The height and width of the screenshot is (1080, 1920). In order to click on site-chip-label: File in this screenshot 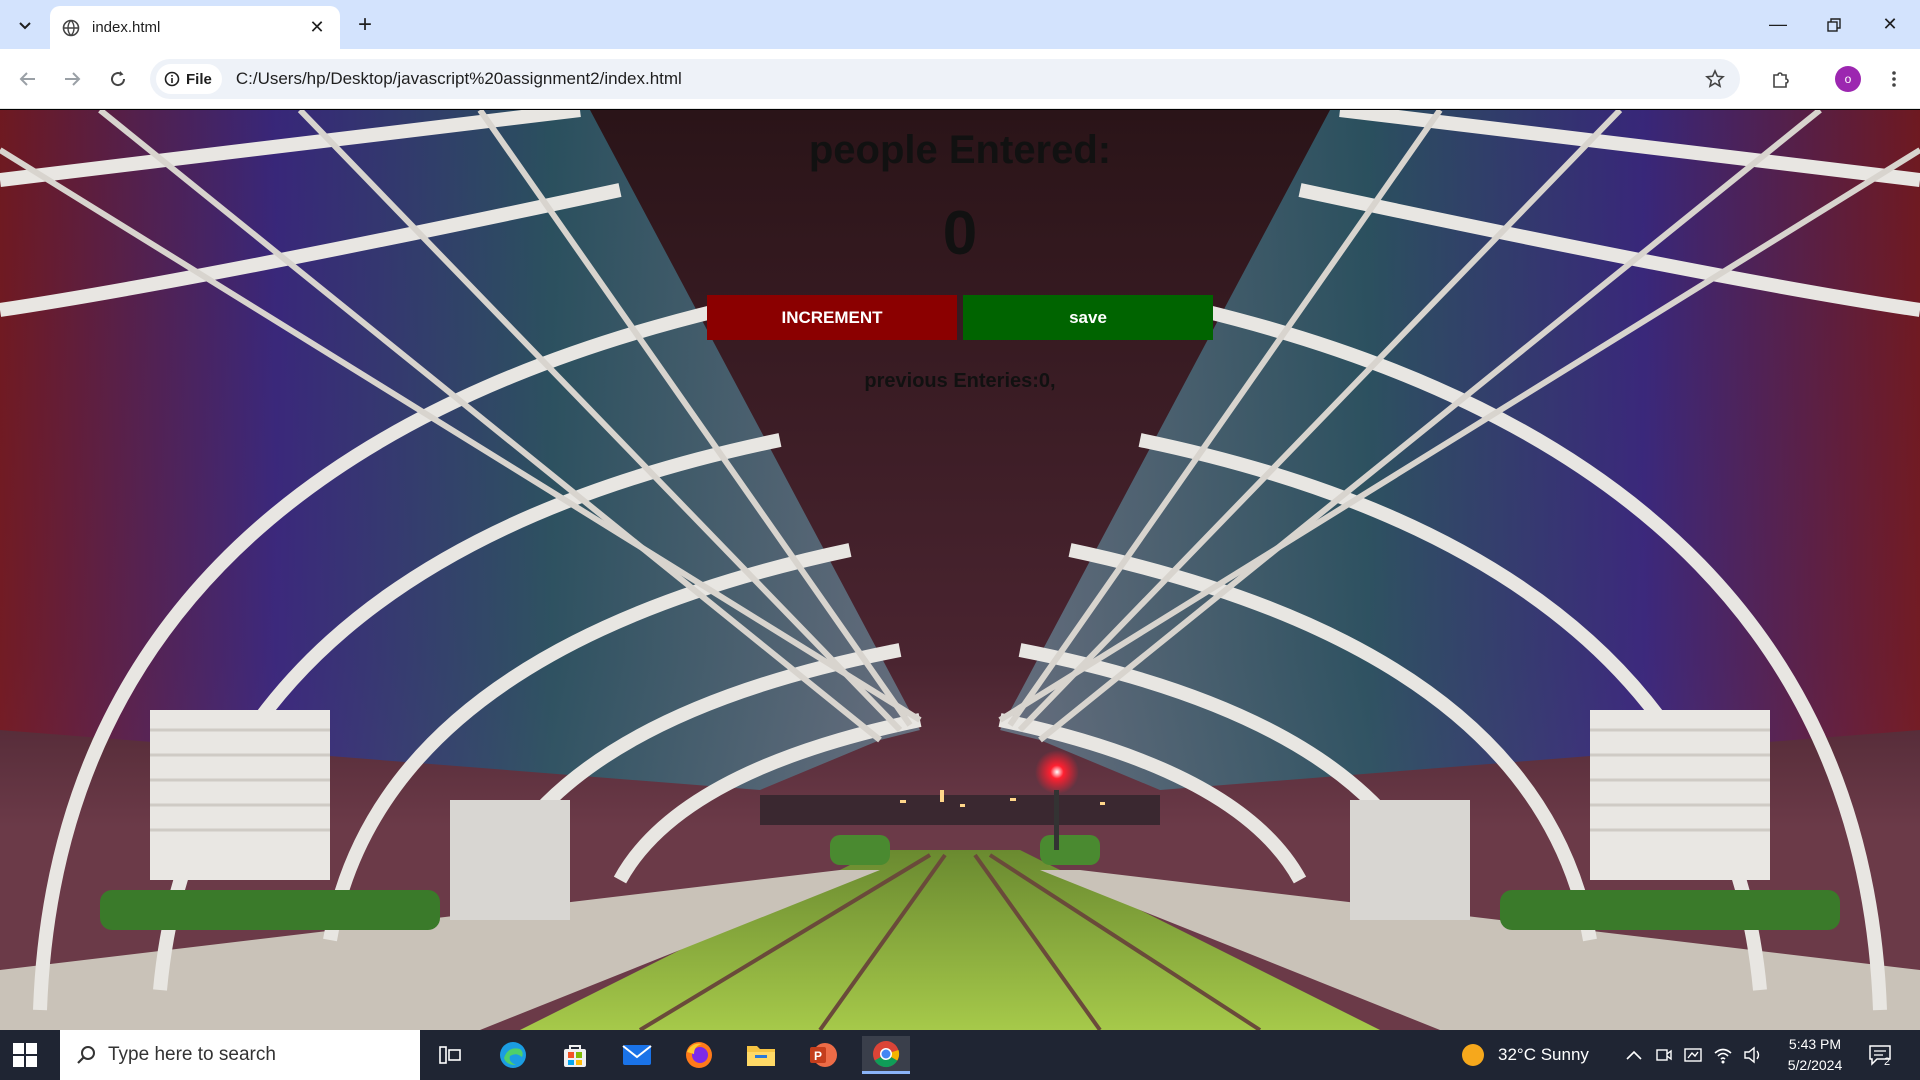, I will do `click(199, 79)`.